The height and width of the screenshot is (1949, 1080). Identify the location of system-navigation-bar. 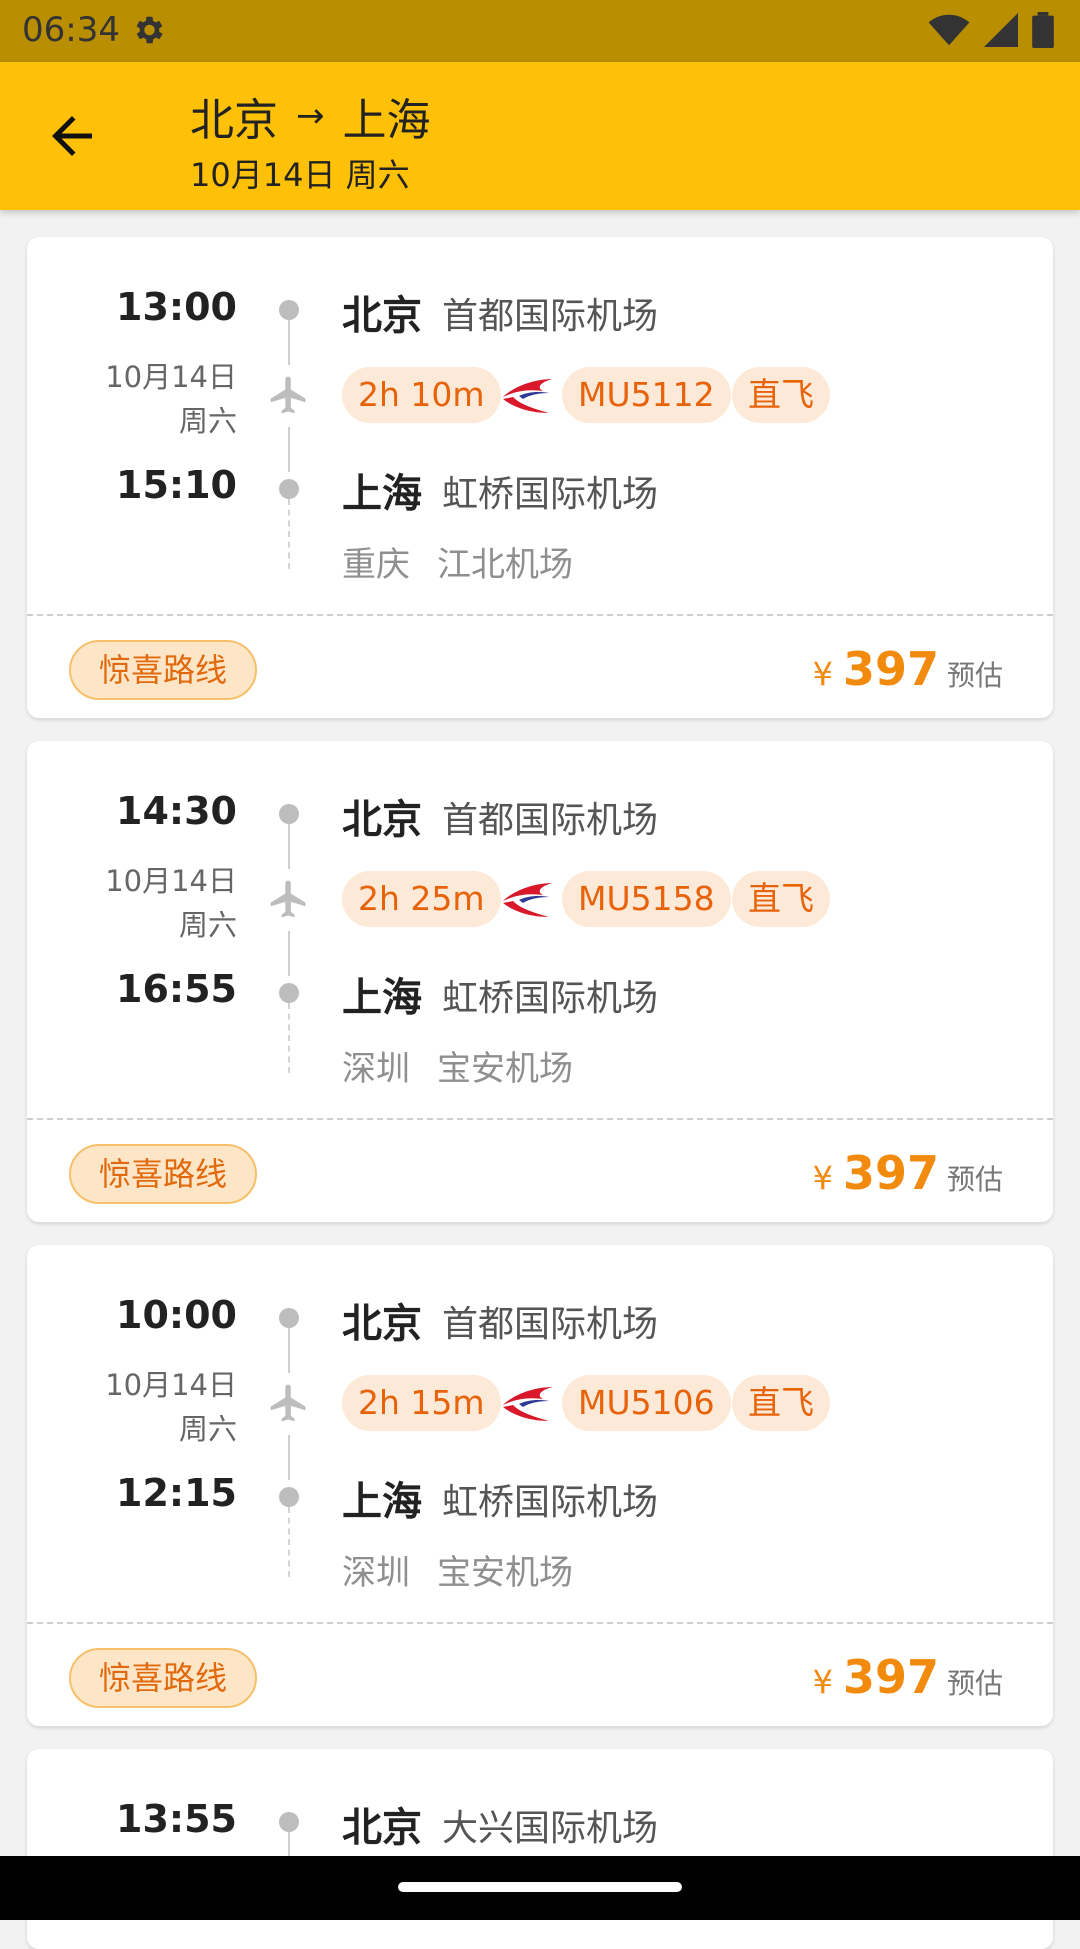
(540, 1888).